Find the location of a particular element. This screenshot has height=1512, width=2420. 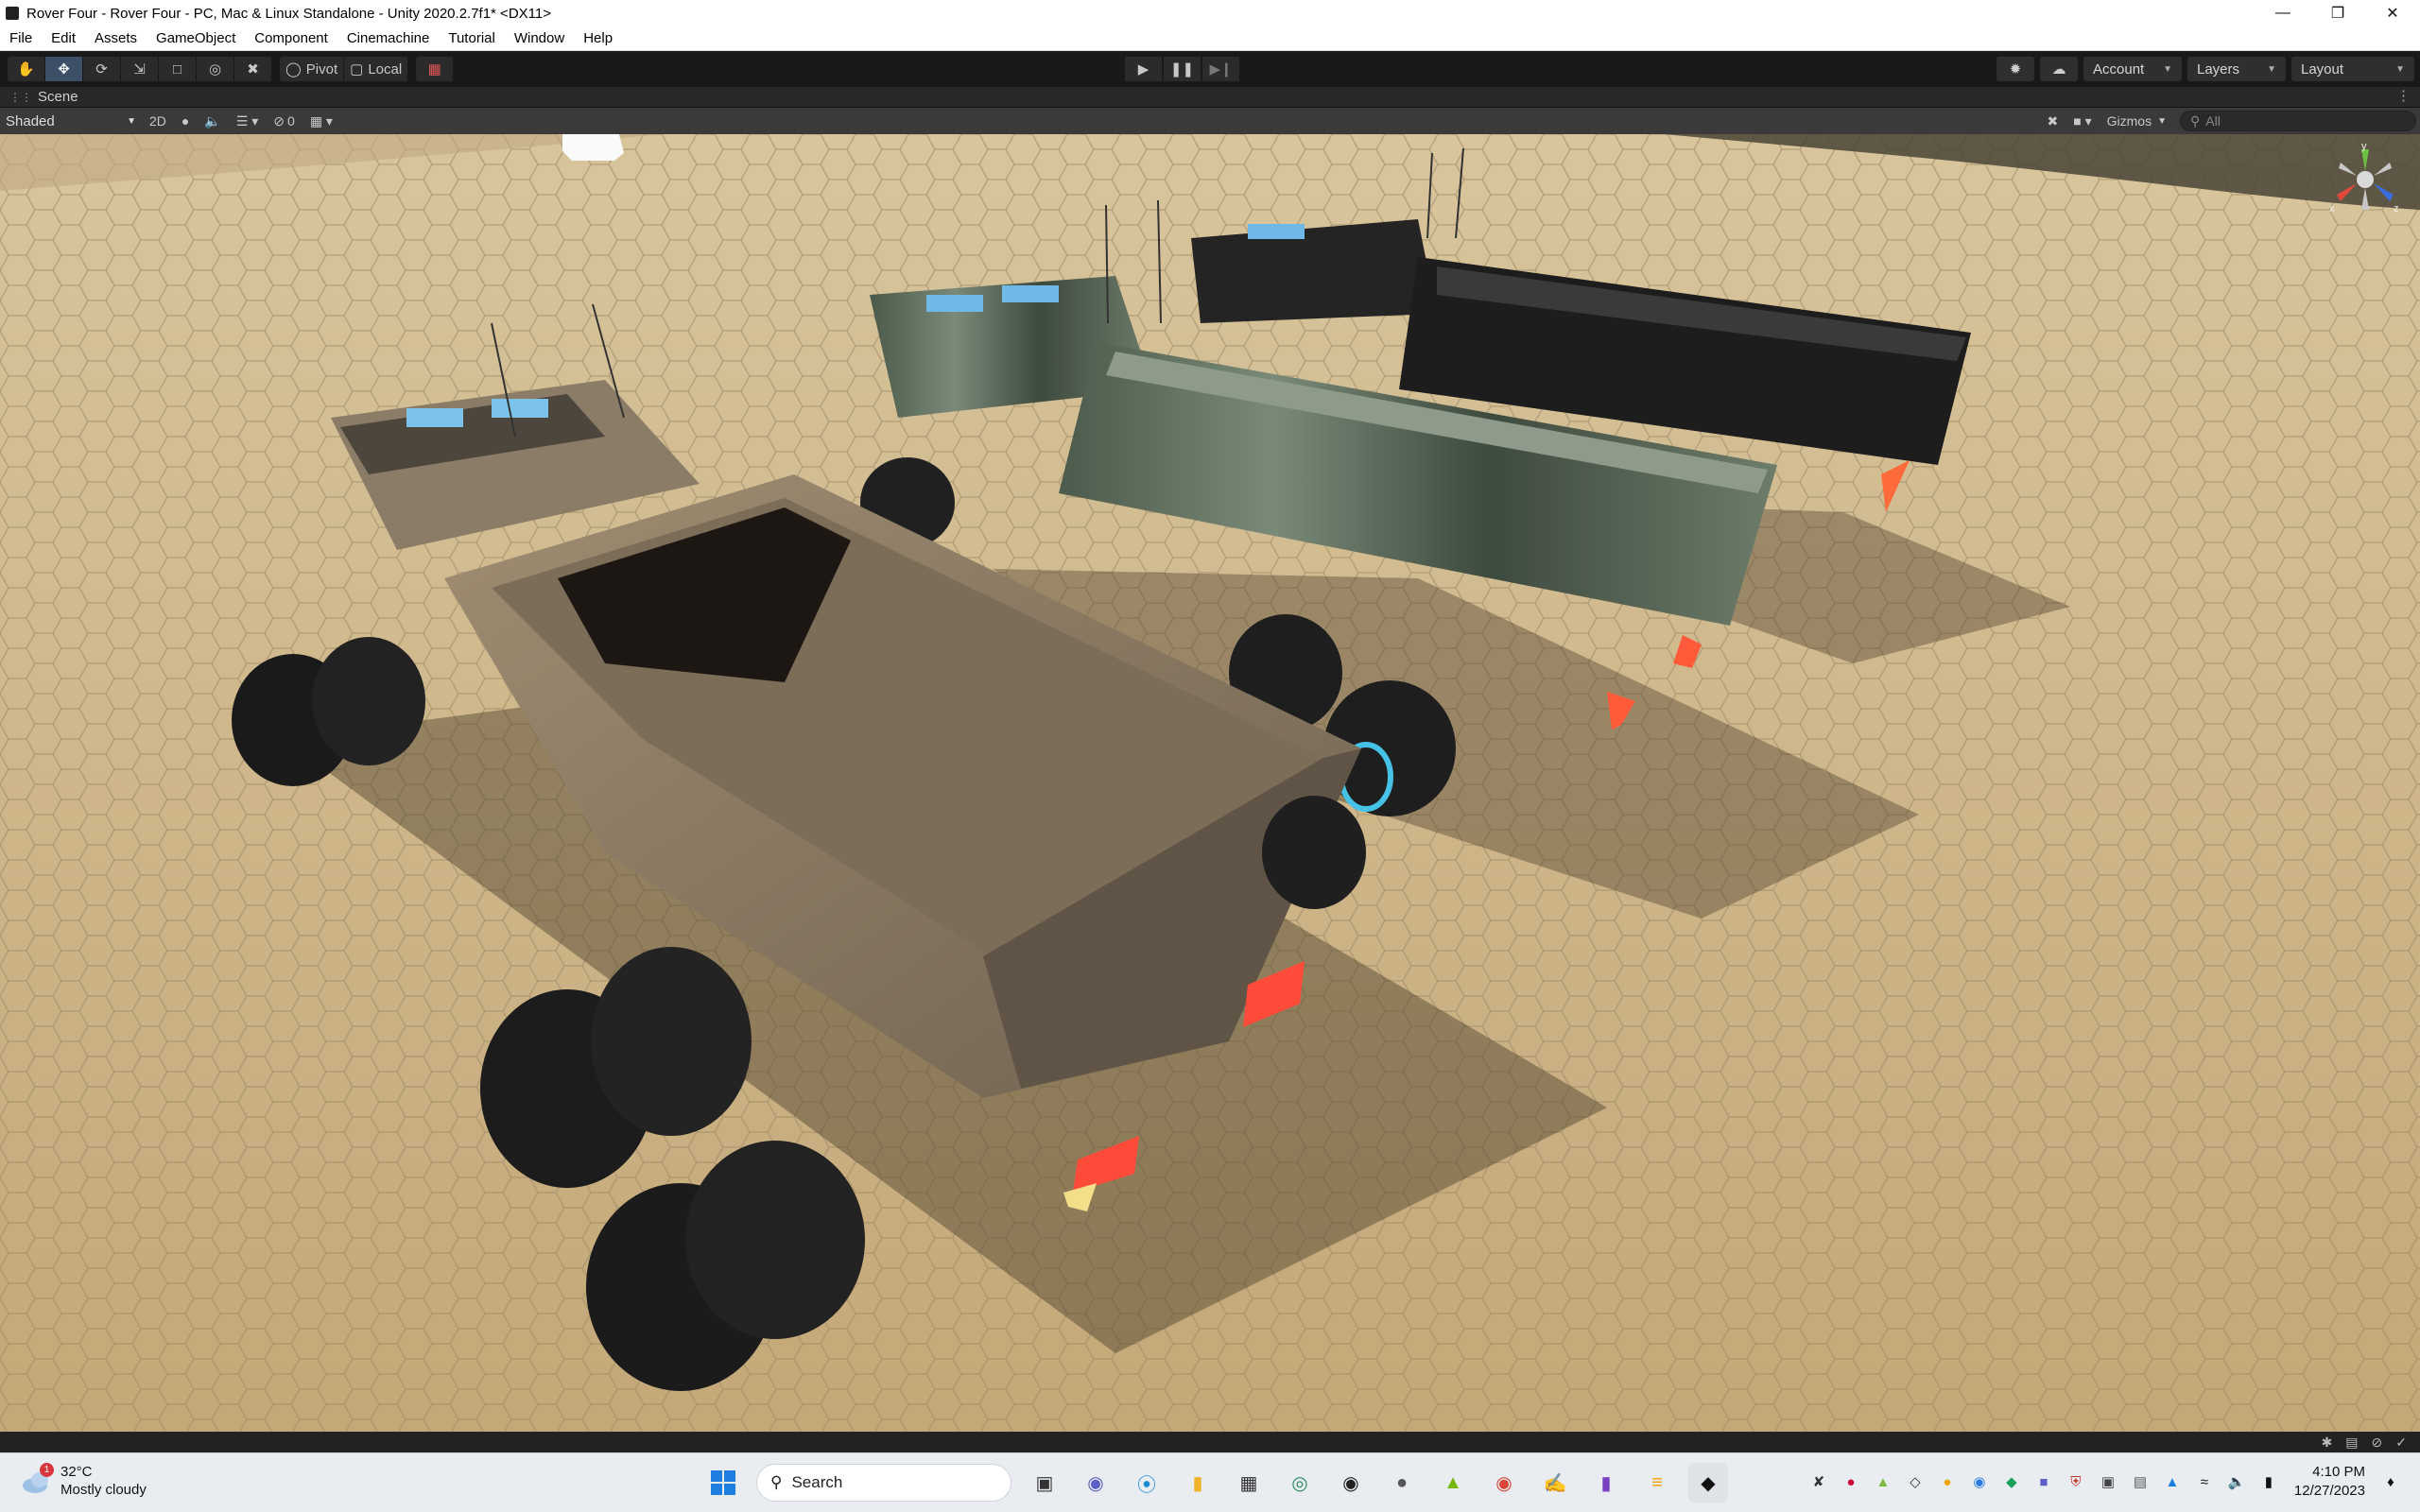

tray-app-icon: ◉ is located at coordinates (1979, 1482).